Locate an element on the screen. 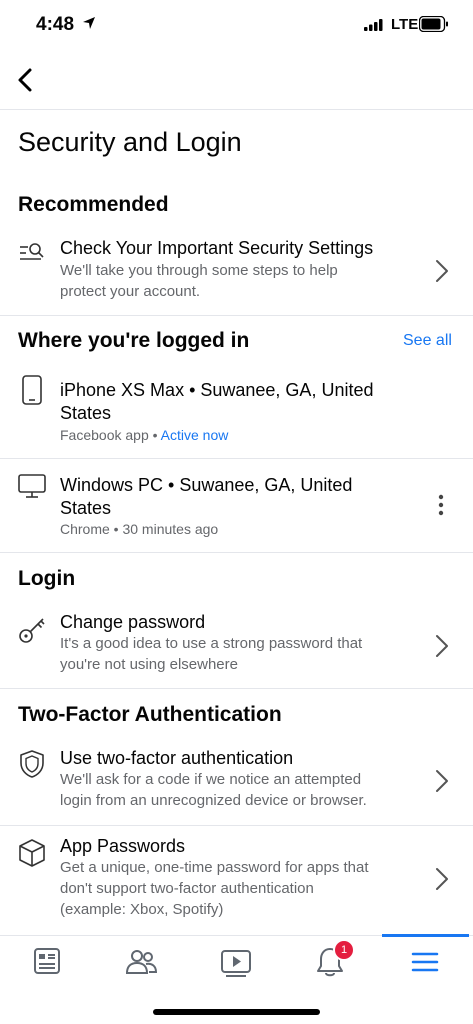 This screenshot has height=1024, width=473. device-name: iPhone XS Max • Suwanee, GA, United is located at coordinates (217, 390).